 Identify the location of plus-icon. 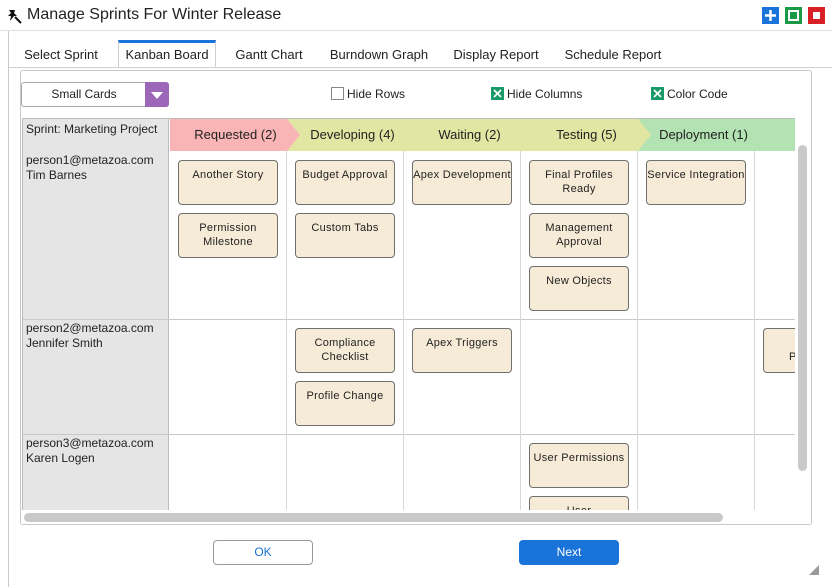
(770, 15).